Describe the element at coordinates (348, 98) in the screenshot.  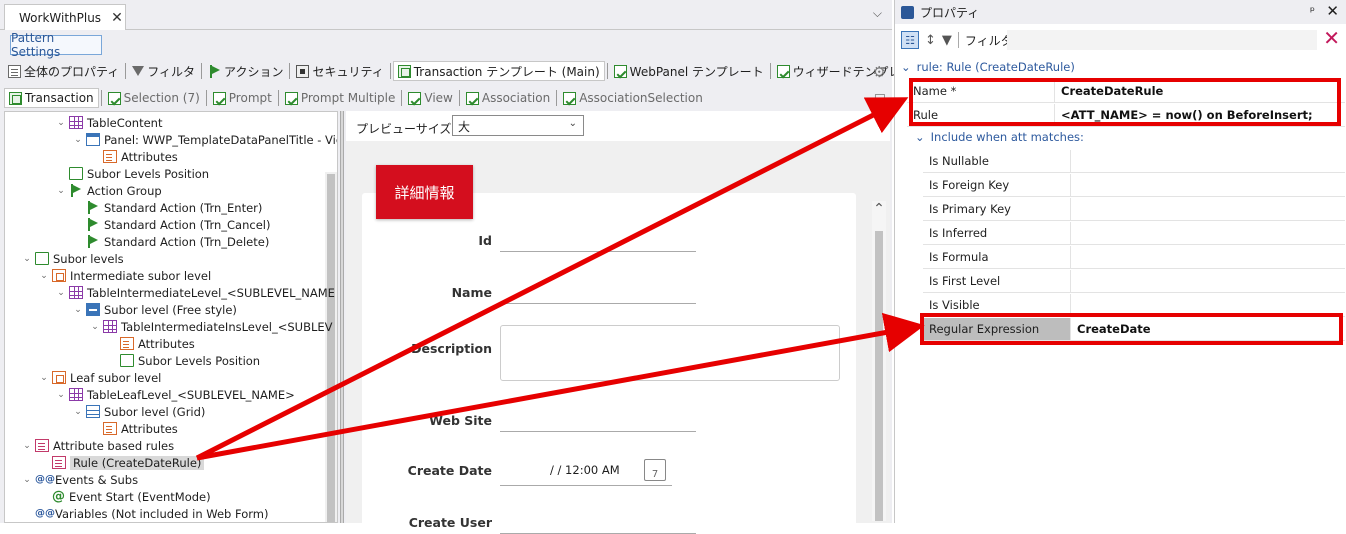
I see `toolbar-tab-label: Prompt Multiple` at that location.